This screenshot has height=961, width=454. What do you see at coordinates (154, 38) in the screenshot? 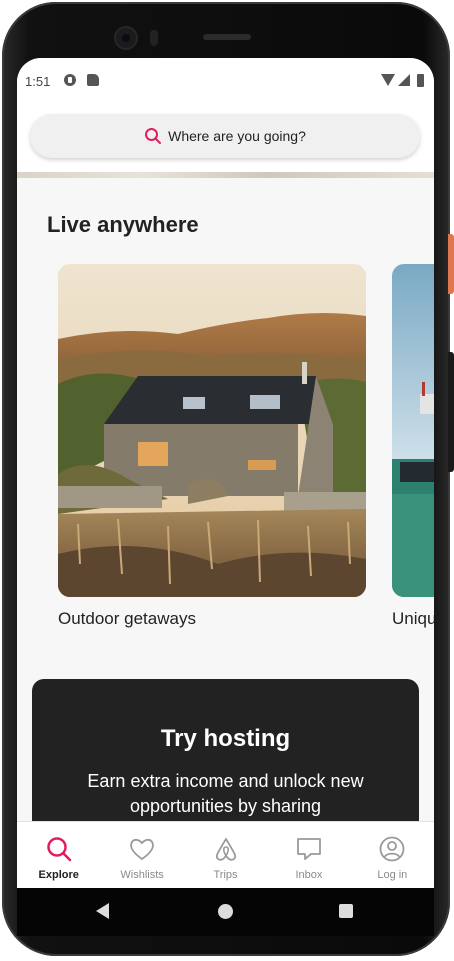
I see `proximity-sensor` at bounding box center [154, 38].